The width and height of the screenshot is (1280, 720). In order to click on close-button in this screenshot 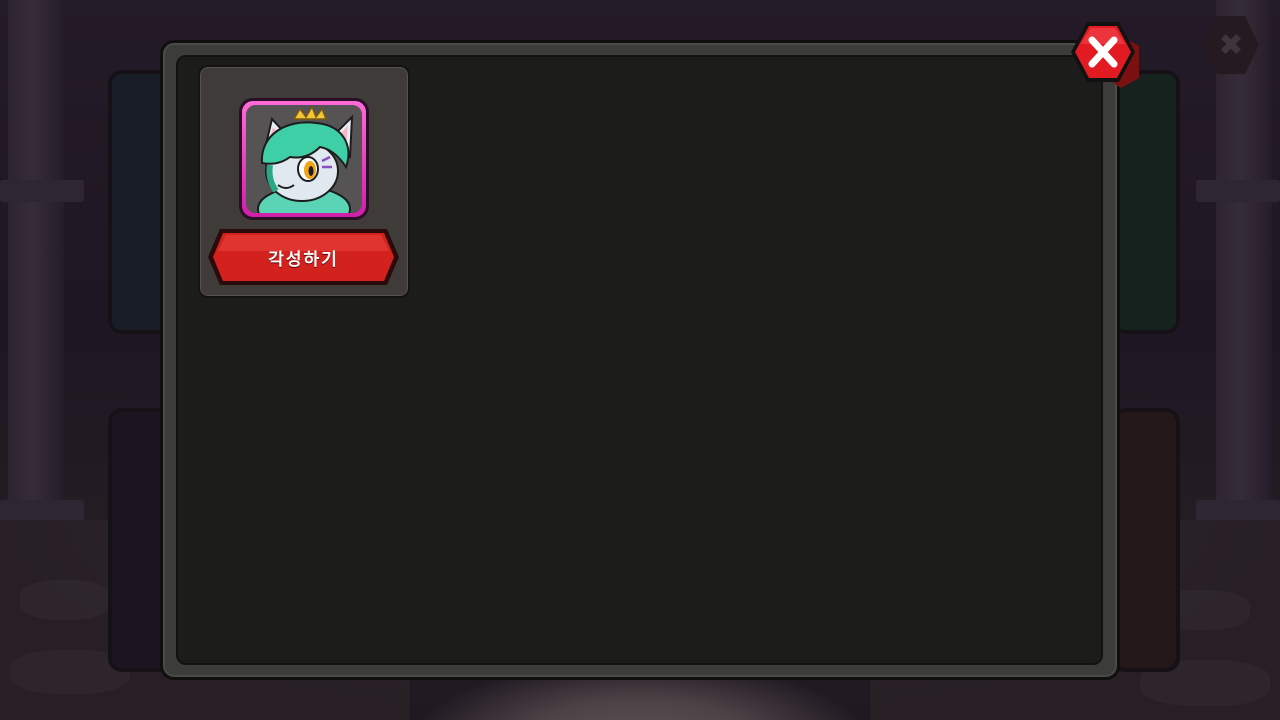, I will do `click(1108, 54)`.